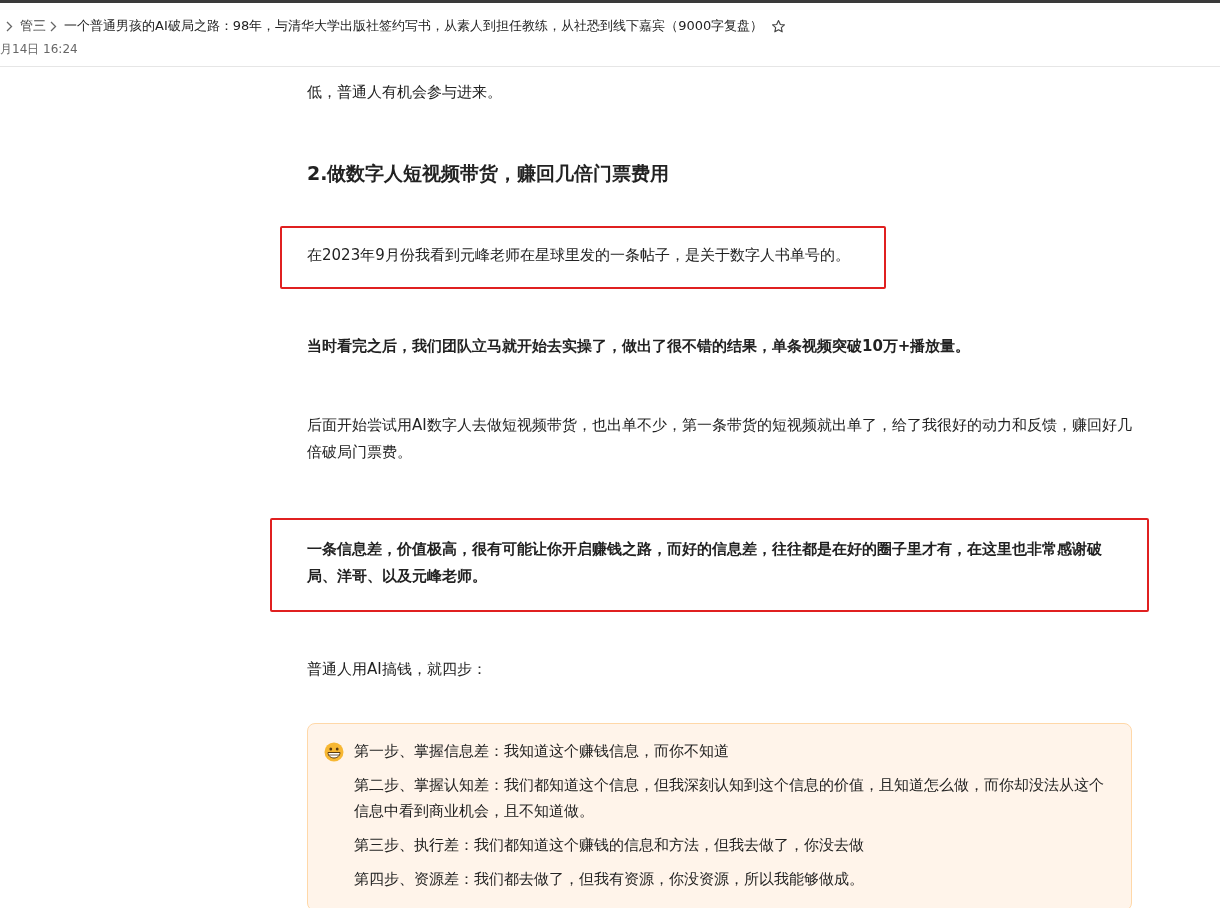 The height and width of the screenshot is (908, 1220). What do you see at coordinates (779, 26) in the screenshot?
I see `star-icon` at bounding box center [779, 26].